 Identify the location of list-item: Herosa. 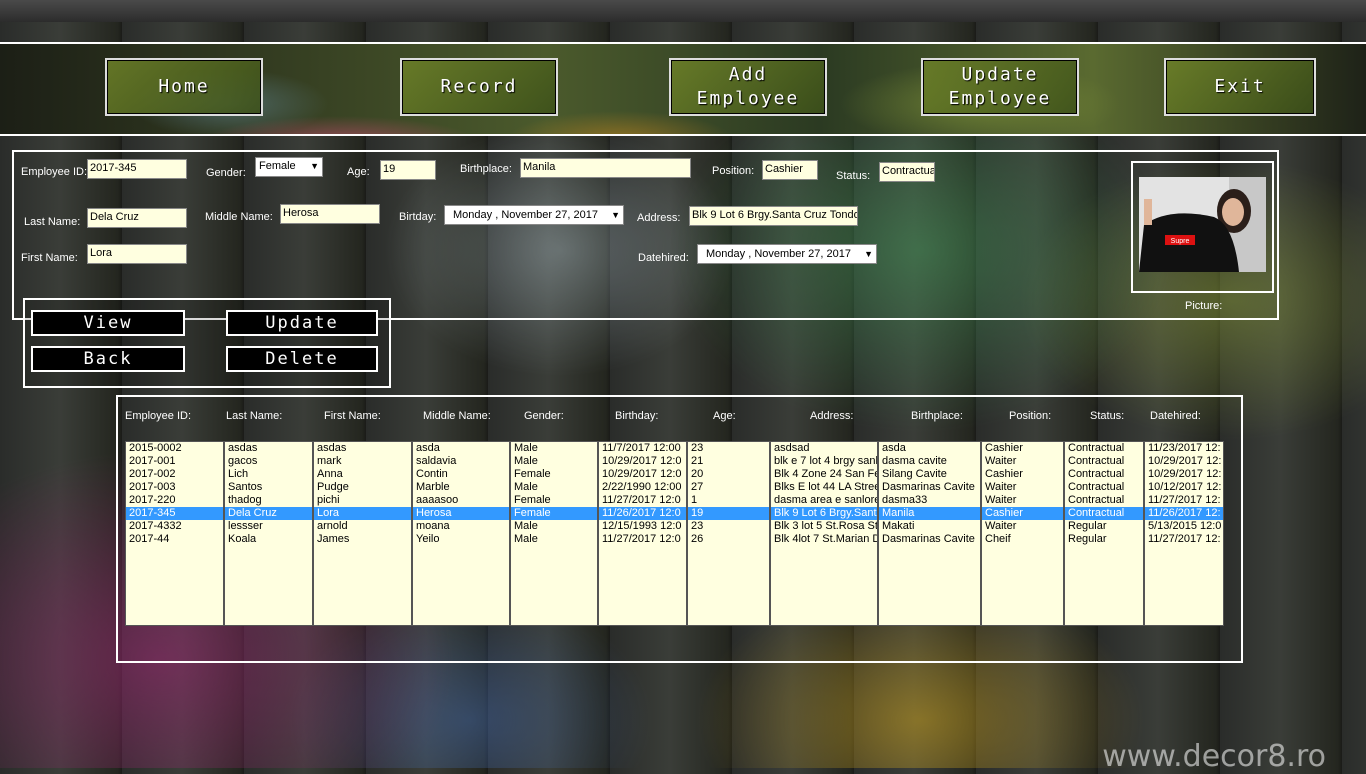
(461, 513).